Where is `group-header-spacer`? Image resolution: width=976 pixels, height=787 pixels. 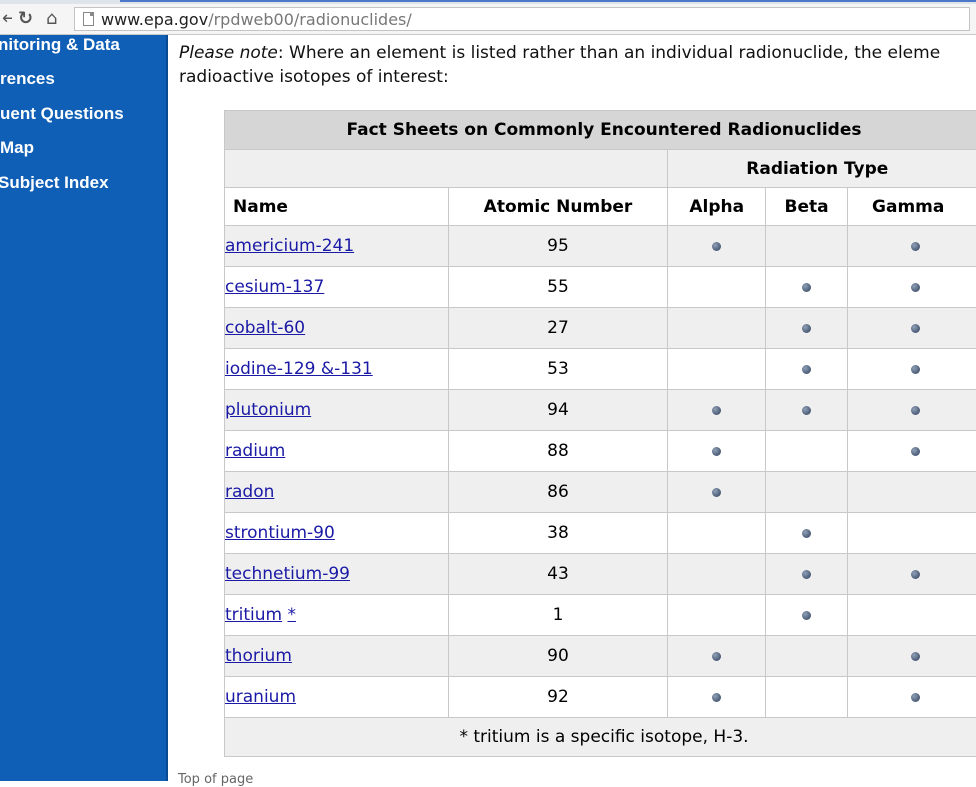 group-header-spacer is located at coordinates (446, 169).